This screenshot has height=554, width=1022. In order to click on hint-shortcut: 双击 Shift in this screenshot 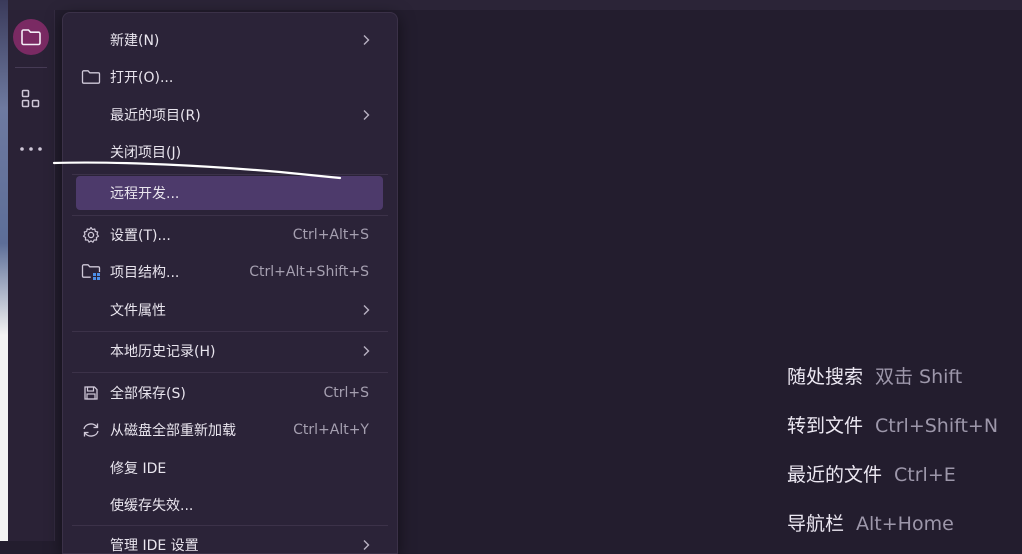, I will do `click(919, 377)`.